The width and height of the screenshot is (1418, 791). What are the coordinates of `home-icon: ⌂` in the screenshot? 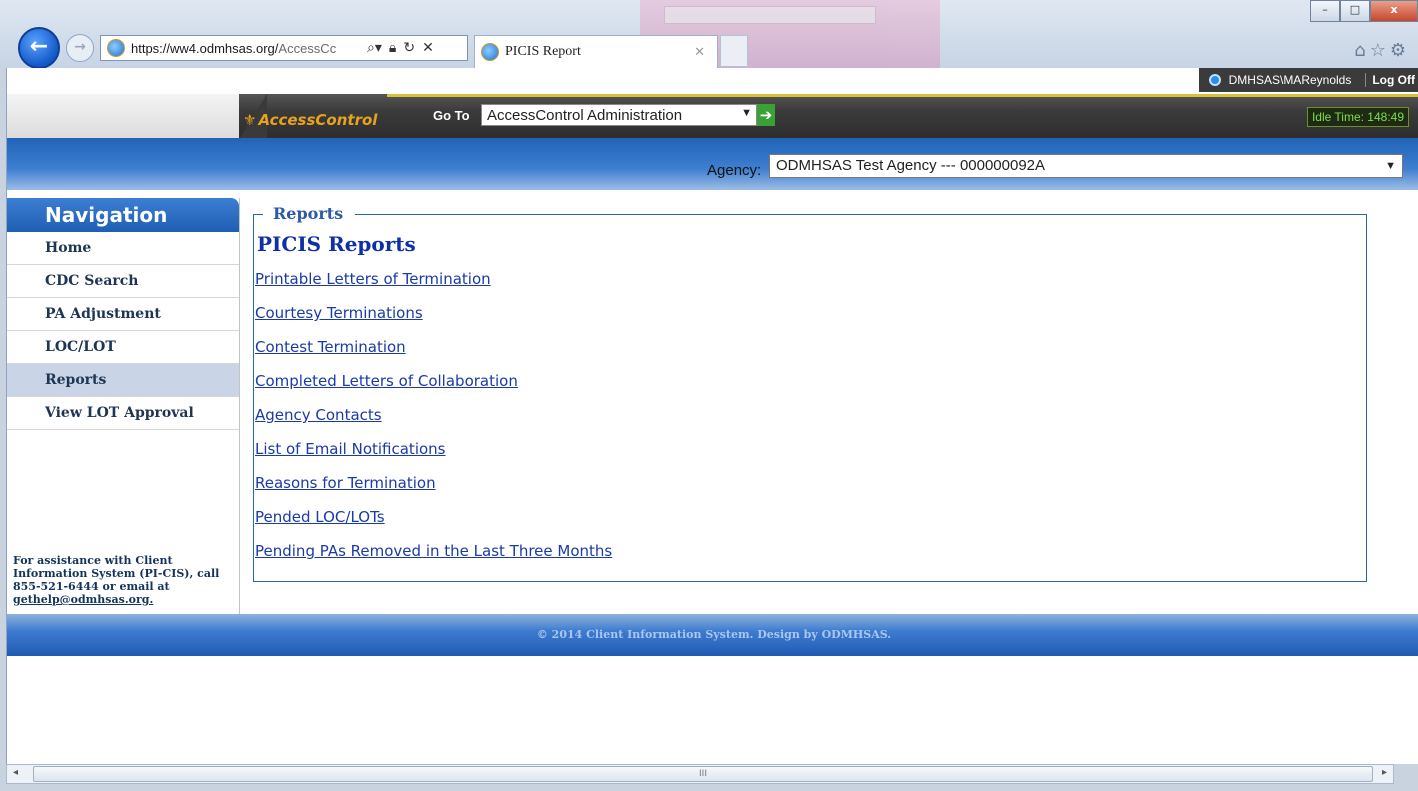 It's located at (1361, 50).